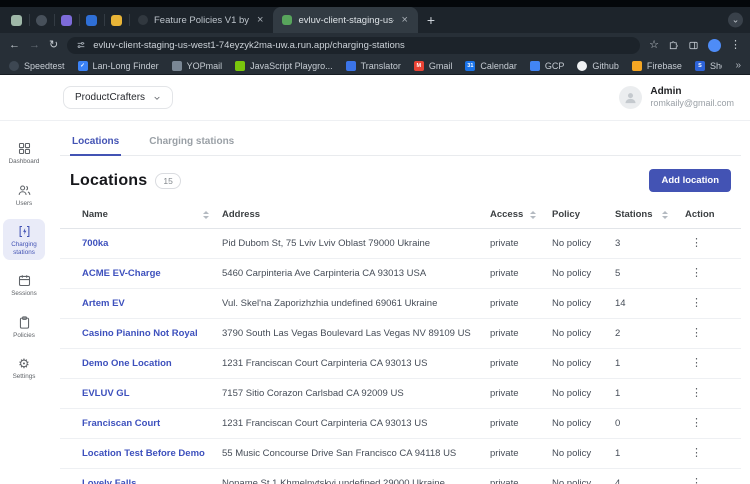 The width and height of the screenshot is (750, 484). I want to click on bookmarks-overflow-icon: », so click(738, 65).